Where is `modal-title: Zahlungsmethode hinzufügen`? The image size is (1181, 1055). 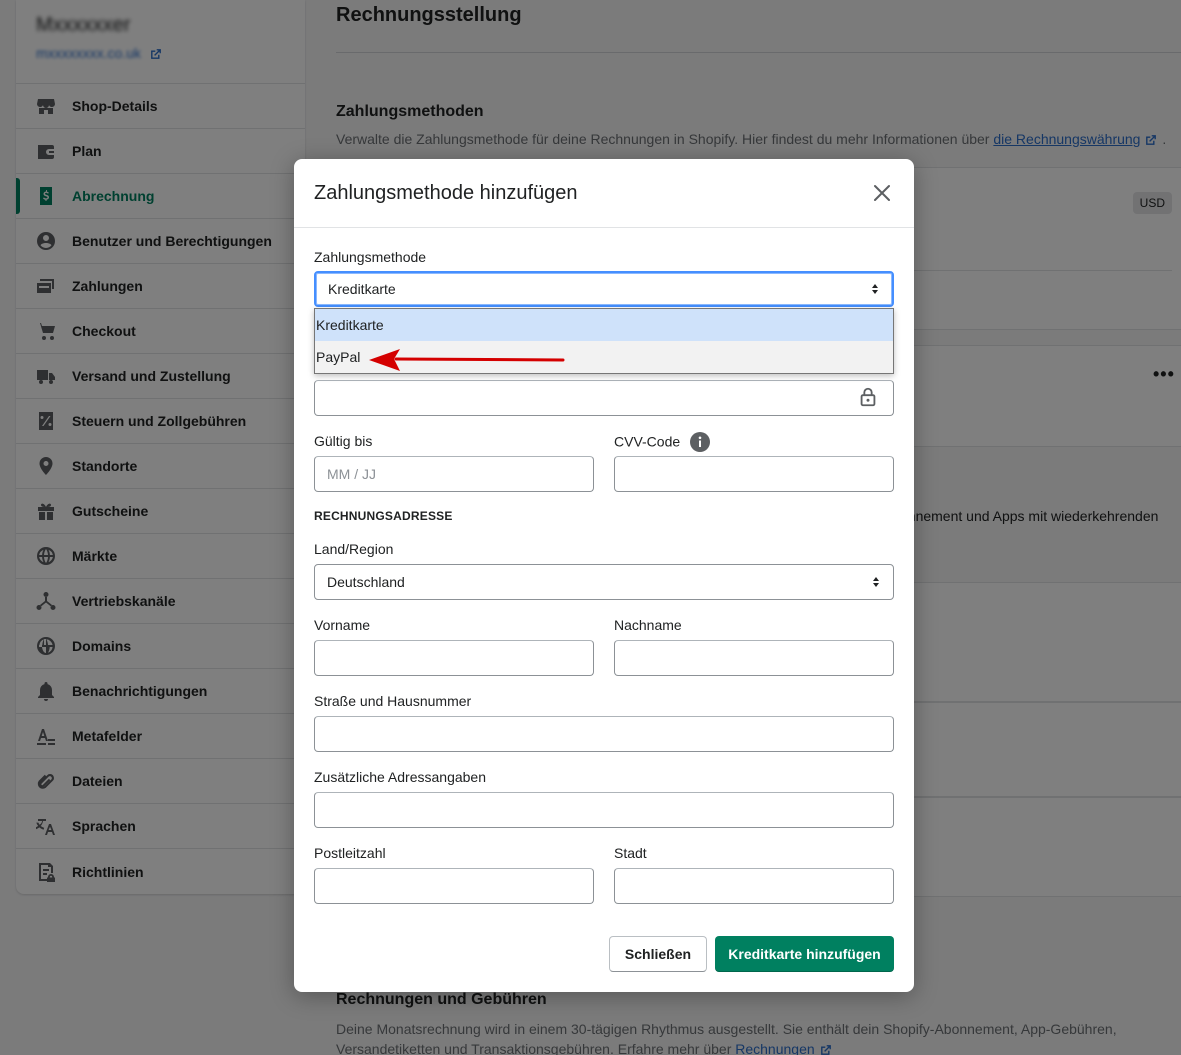 modal-title: Zahlungsmethode hinzufügen is located at coordinates (446, 192).